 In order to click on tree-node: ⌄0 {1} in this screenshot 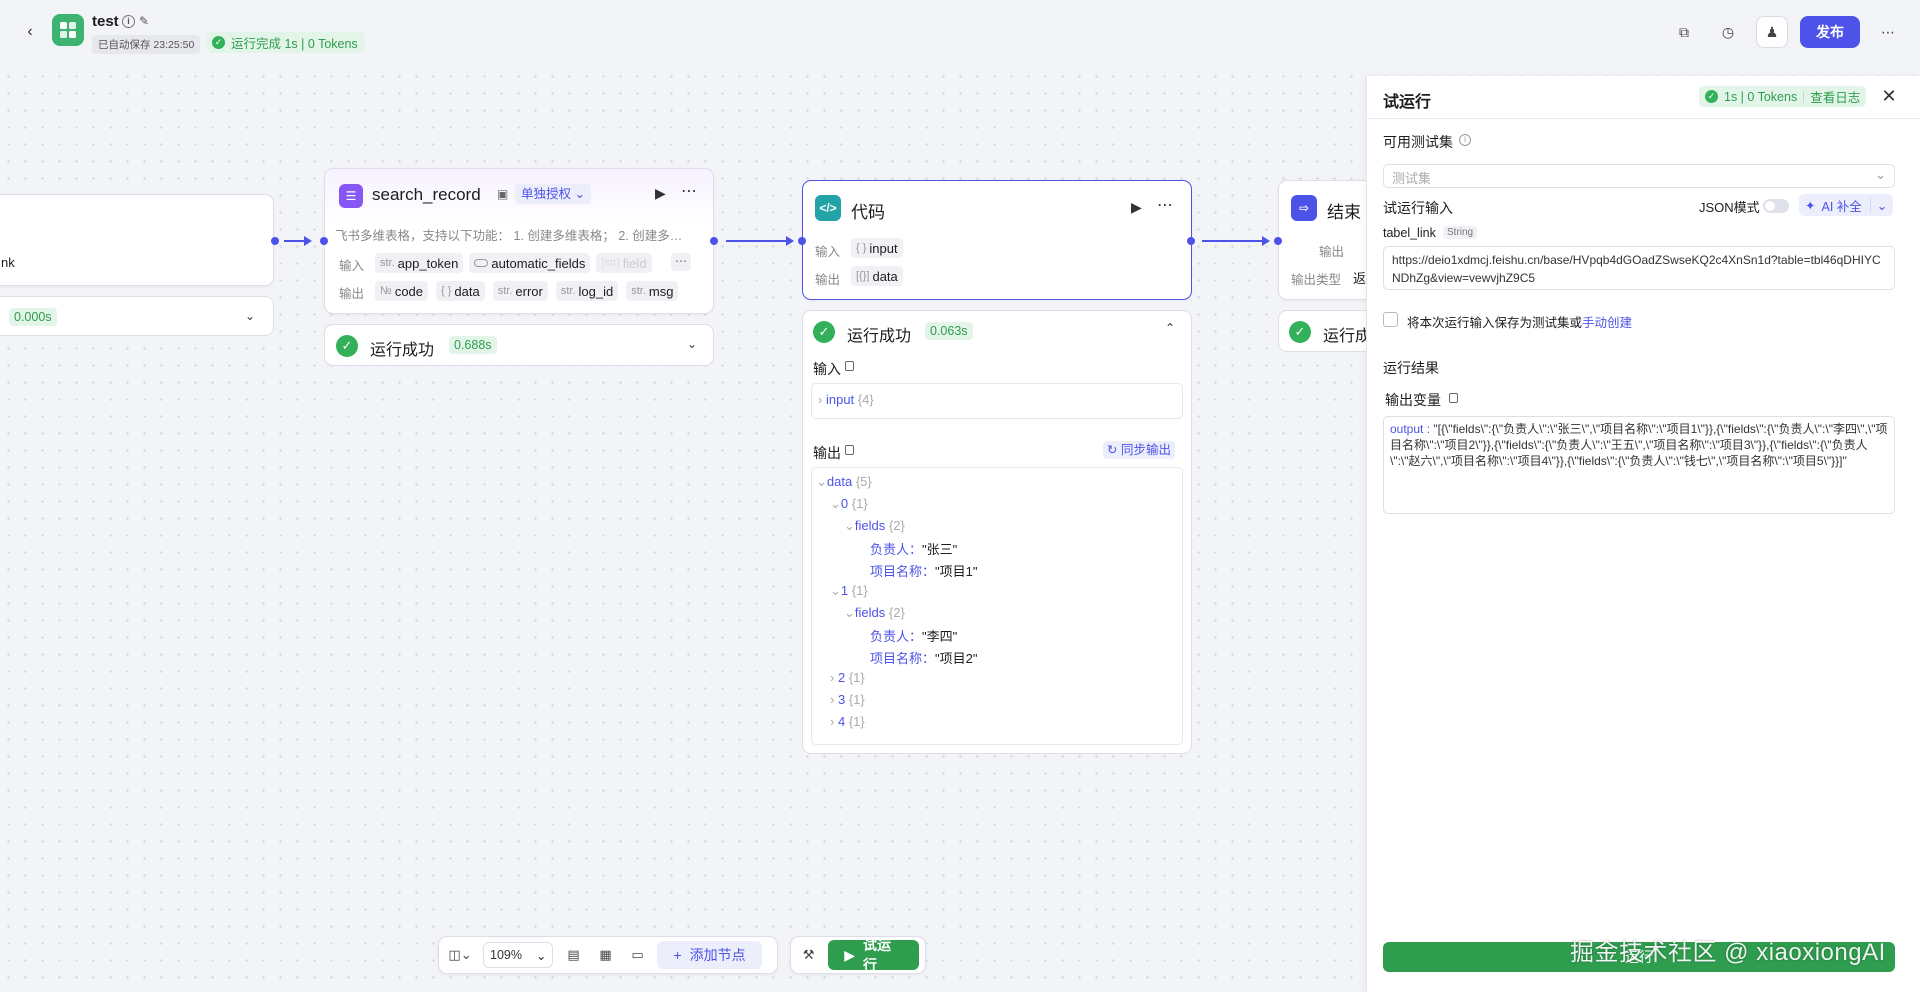, I will do `click(849, 504)`.